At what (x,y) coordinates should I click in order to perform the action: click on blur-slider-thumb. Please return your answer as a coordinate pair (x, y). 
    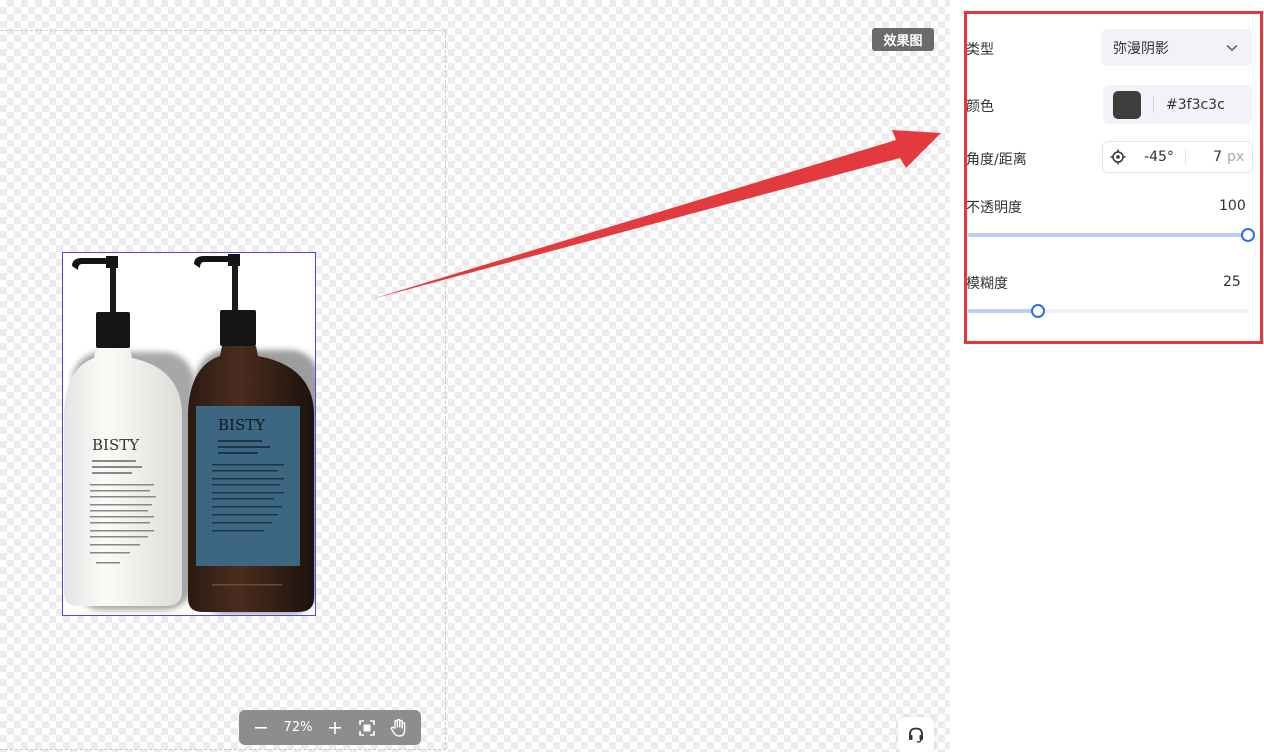
    Looking at the image, I should click on (1038, 311).